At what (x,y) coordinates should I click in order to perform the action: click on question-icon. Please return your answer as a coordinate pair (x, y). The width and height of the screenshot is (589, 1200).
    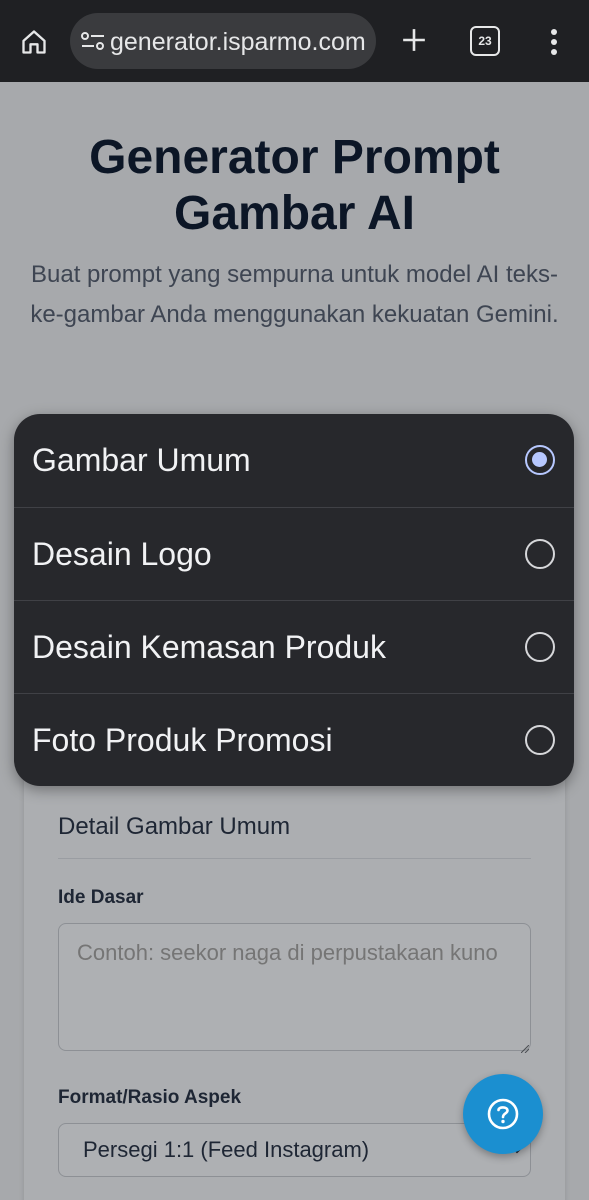
    Looking at the image, I should click on (503, 1114).